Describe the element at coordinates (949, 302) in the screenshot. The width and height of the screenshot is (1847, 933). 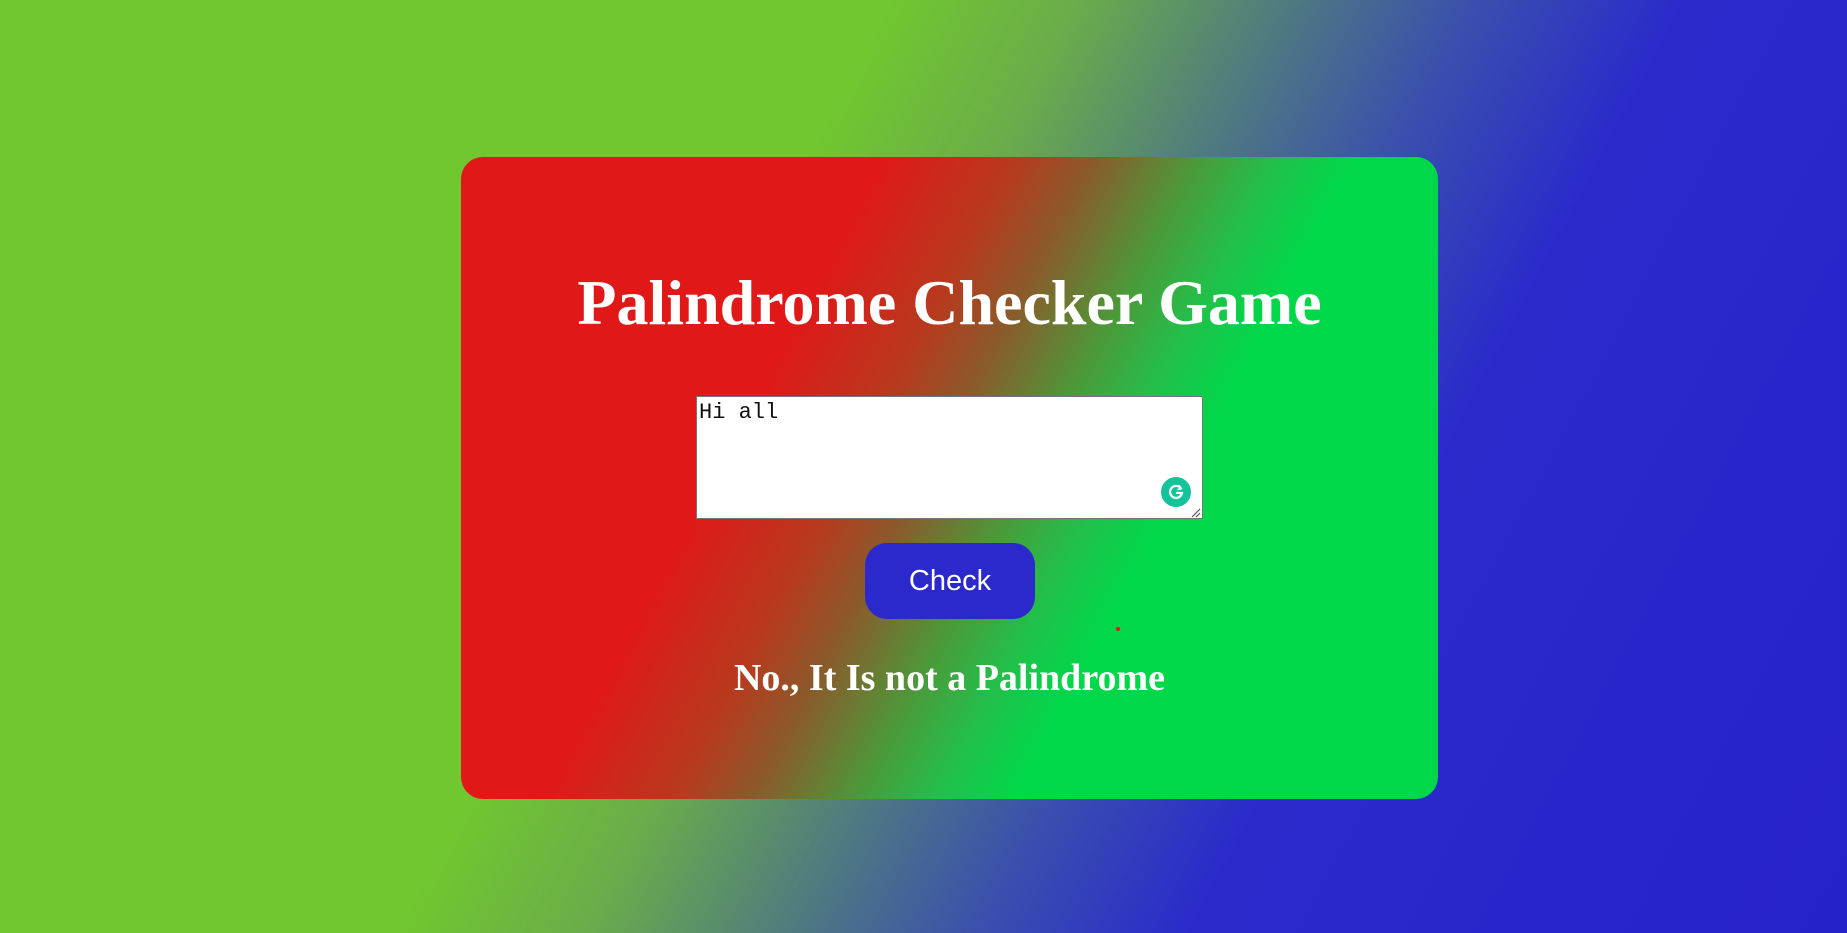
I see `page-title: Palindrome Checker Game` at that location.